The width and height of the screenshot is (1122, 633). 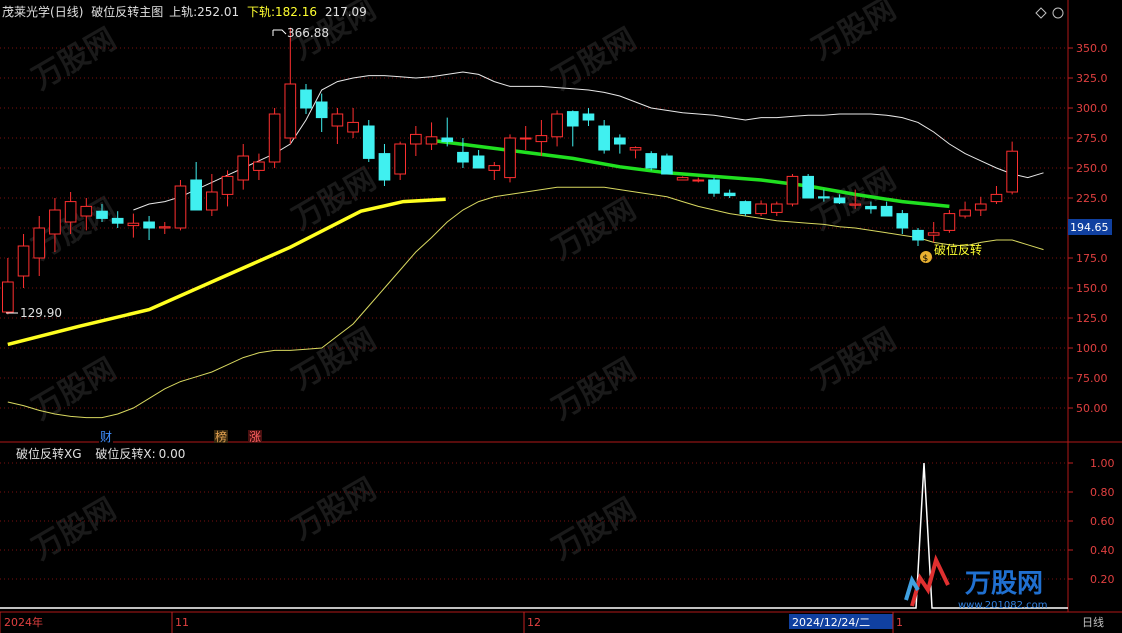 What do you see at coordinates (1003, 605) in the screenshot?
I see `brand-url: www.201082.com` at bounding box center [1003, 605].